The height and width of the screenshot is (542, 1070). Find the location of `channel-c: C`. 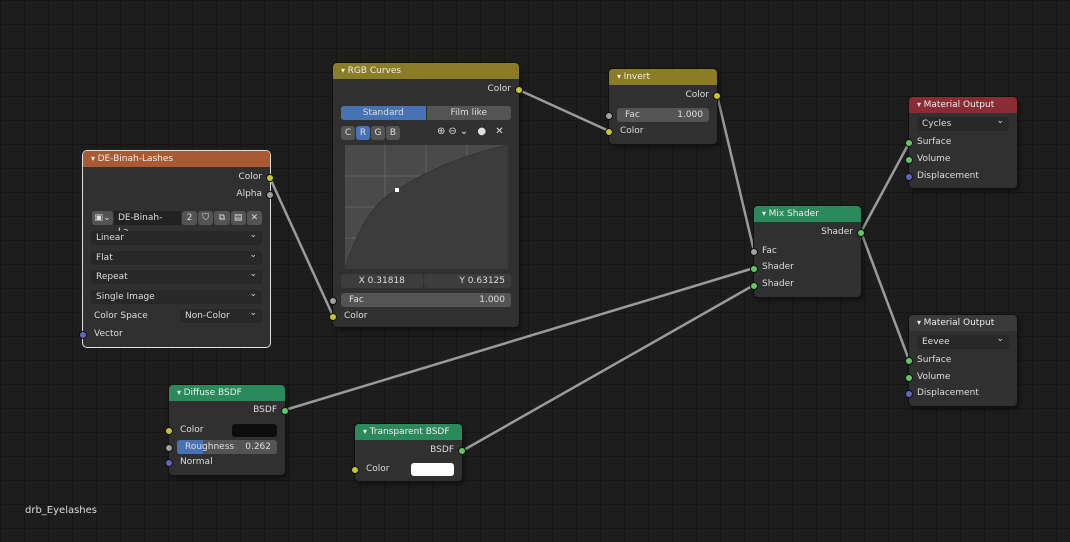

channel-c: C is located at coordinates (348, 133).